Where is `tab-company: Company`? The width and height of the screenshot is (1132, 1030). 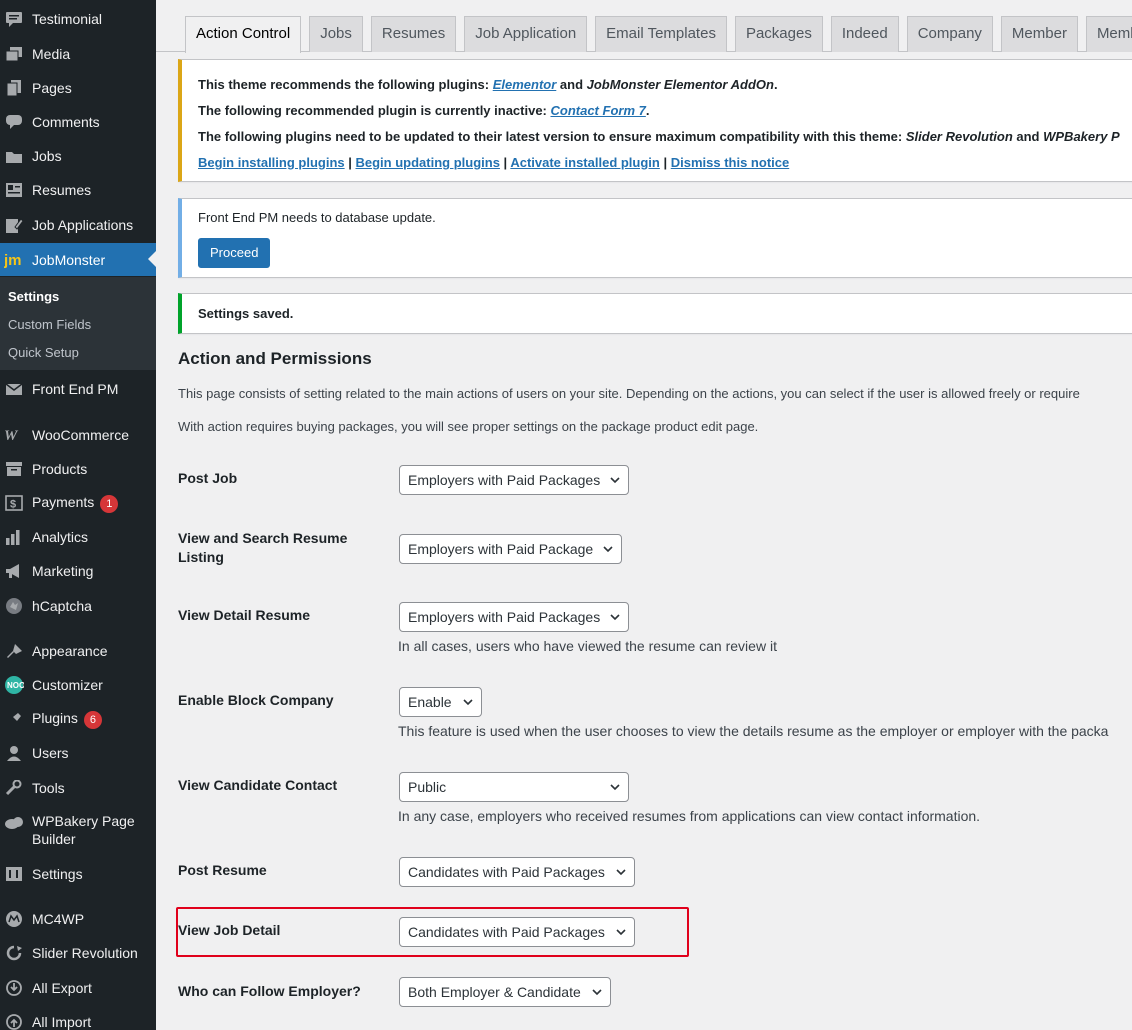
tab-company: Company is located at coordinates (949, 34).